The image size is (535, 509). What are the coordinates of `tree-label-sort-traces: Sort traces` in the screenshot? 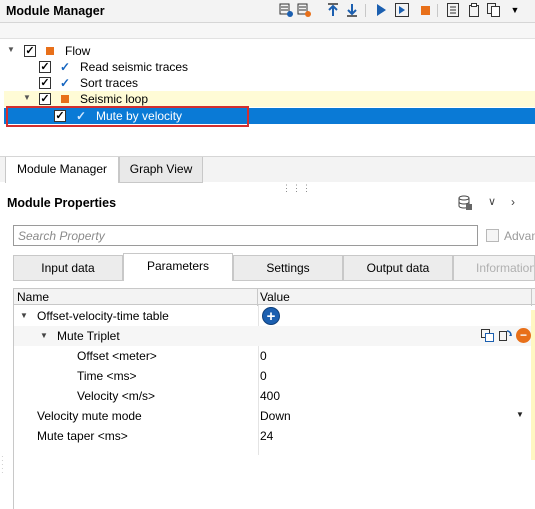 It's located at (109, 83).